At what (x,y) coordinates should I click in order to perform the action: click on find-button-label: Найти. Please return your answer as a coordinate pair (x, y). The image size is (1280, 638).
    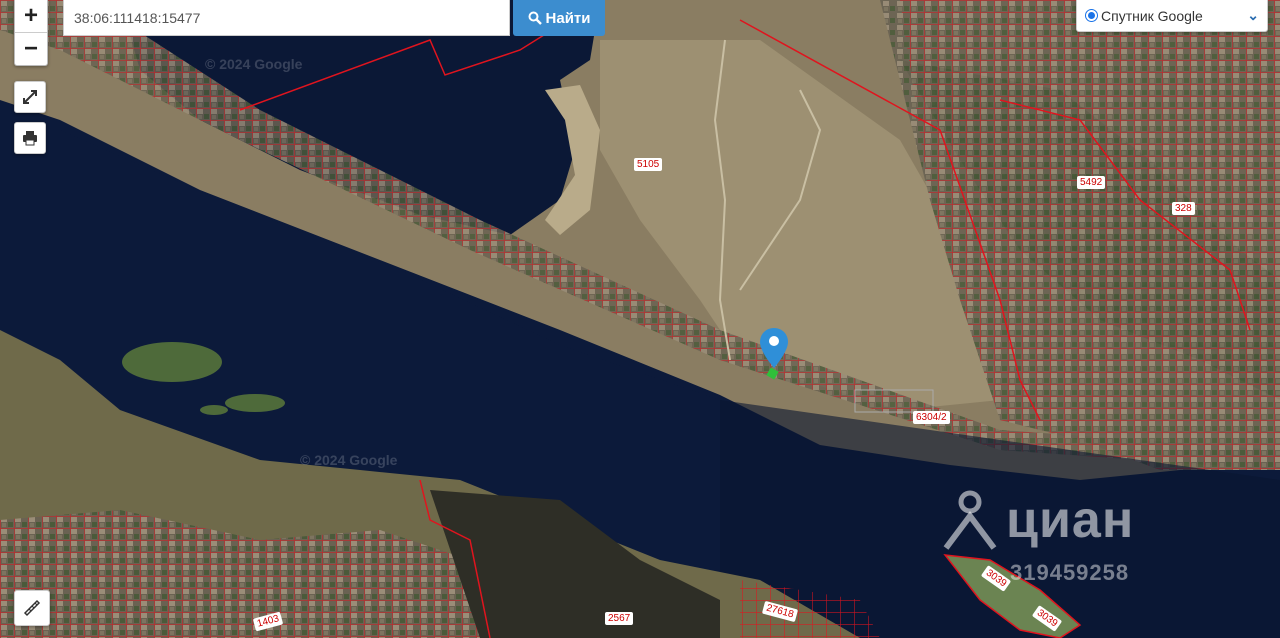
    Looking at the image, I should click on (568, 18).